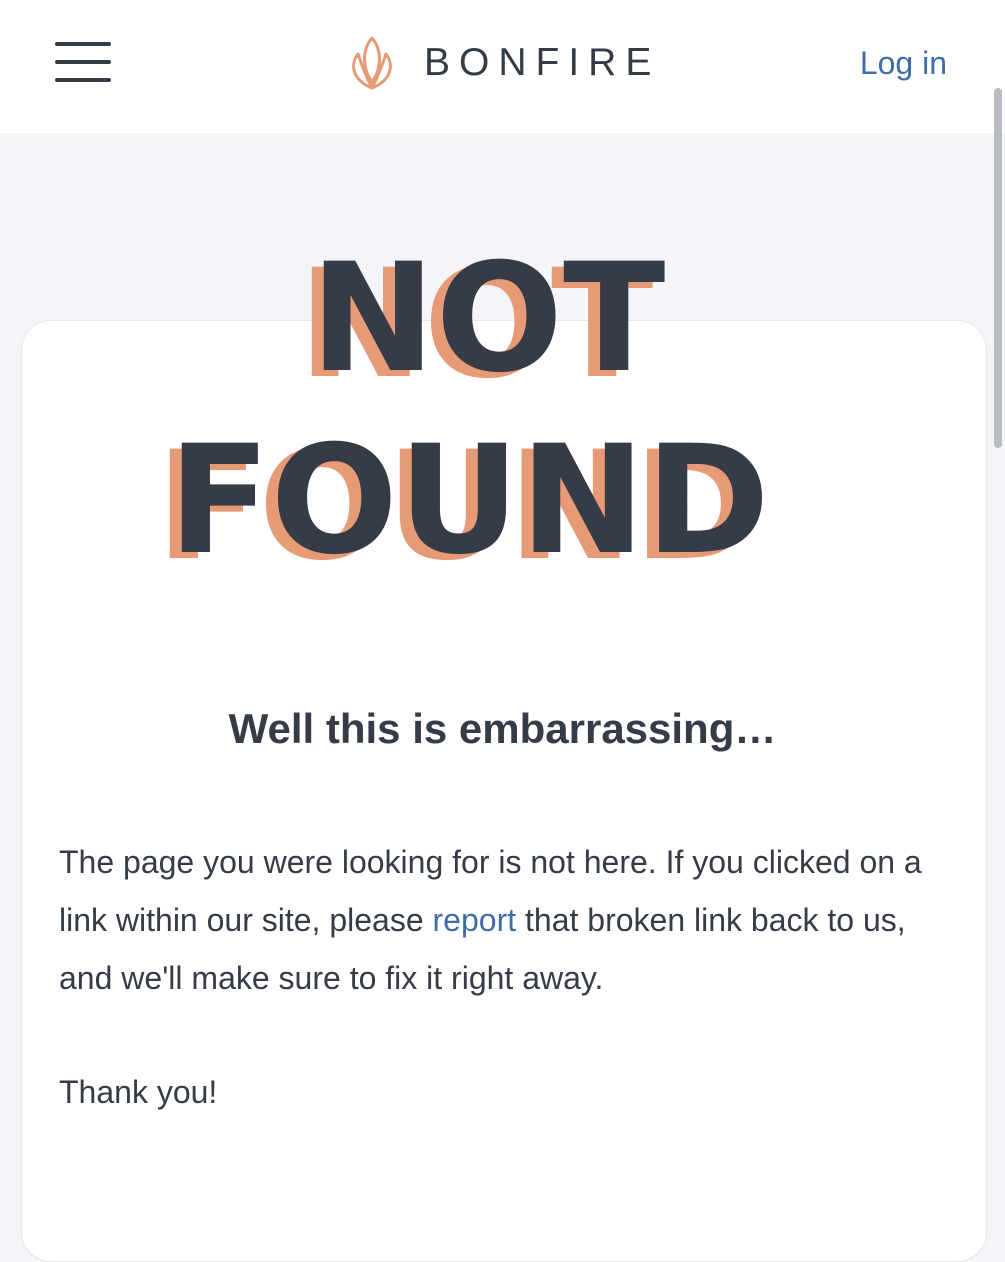  Describe the element at coordinates (903, 63) in the screenshot. I see `login-link: Log in` at that location.